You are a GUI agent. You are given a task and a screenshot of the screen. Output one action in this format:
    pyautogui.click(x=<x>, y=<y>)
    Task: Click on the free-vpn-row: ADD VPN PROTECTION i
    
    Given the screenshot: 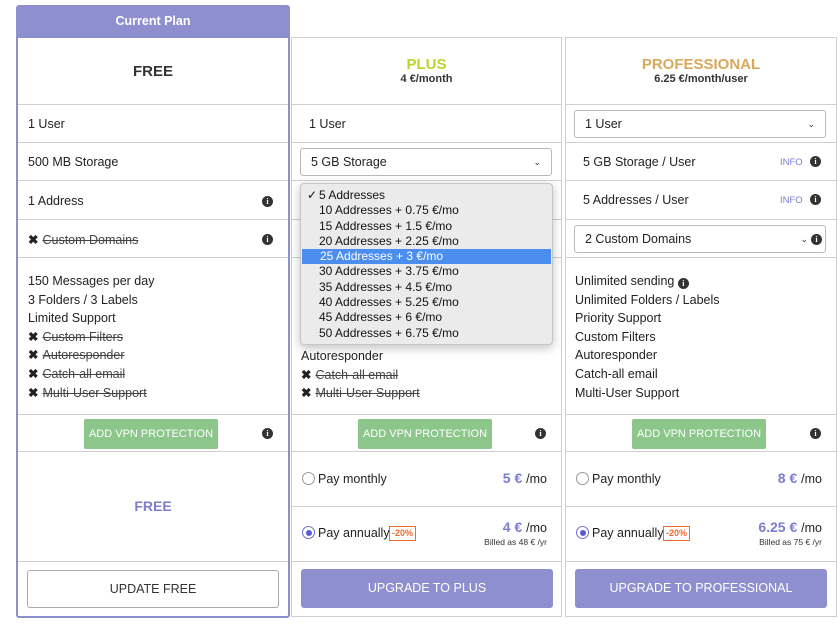 What is the action you would take?
    pyautogui.click(x=153, y=433)
    